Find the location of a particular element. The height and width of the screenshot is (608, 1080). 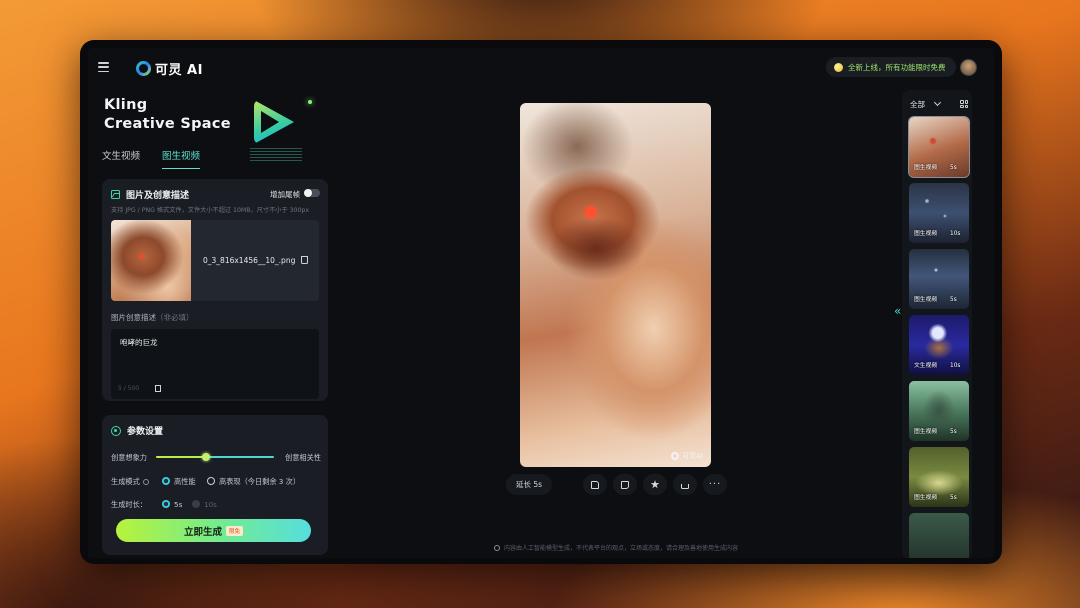

extend-button: 延长 5s is located at coordinates (529, 484).